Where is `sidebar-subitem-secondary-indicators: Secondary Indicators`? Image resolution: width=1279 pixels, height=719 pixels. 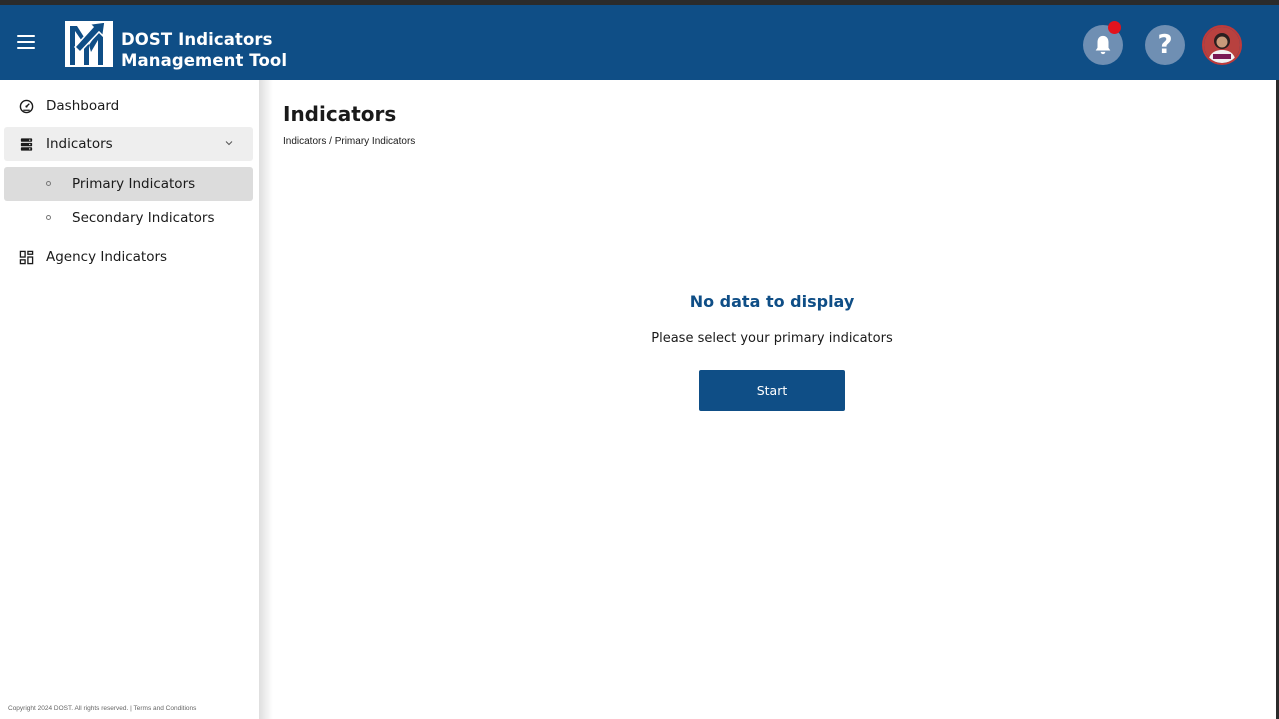 sidebar-subitem-secondary-indicators: Secondary Indicators is located at coordinates (128, 218).